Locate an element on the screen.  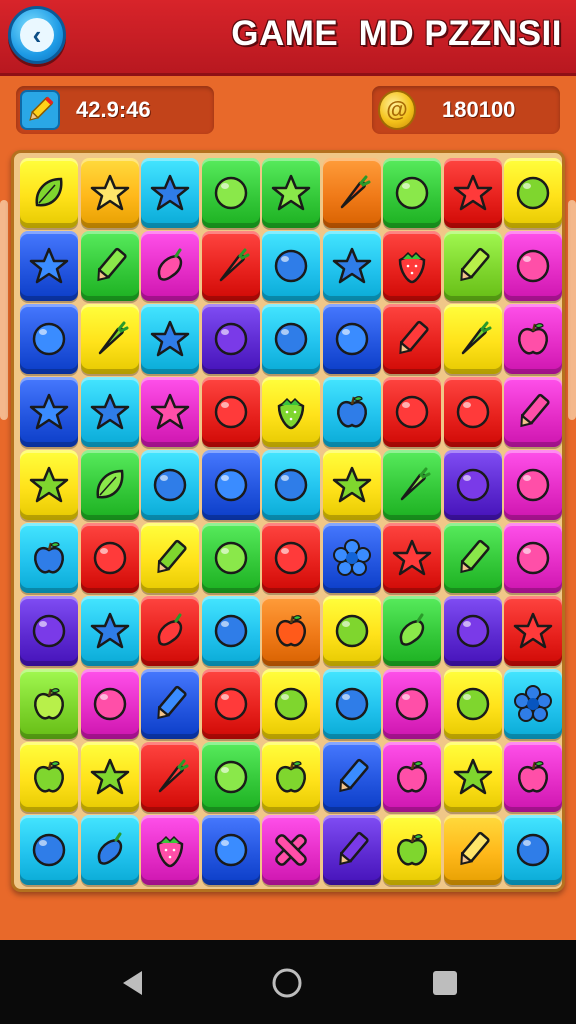
apple-icon is located at coordinates (533, 339).